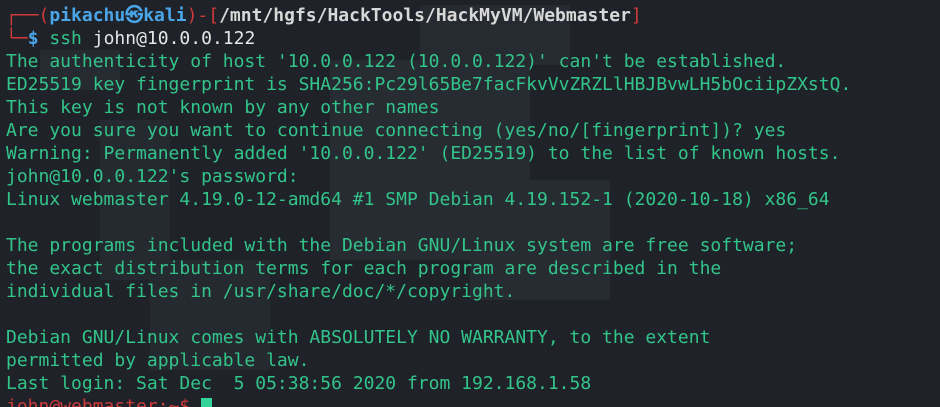  I want to click on remote-prompt-line: john@webmaster:~$, so click(473, 401).